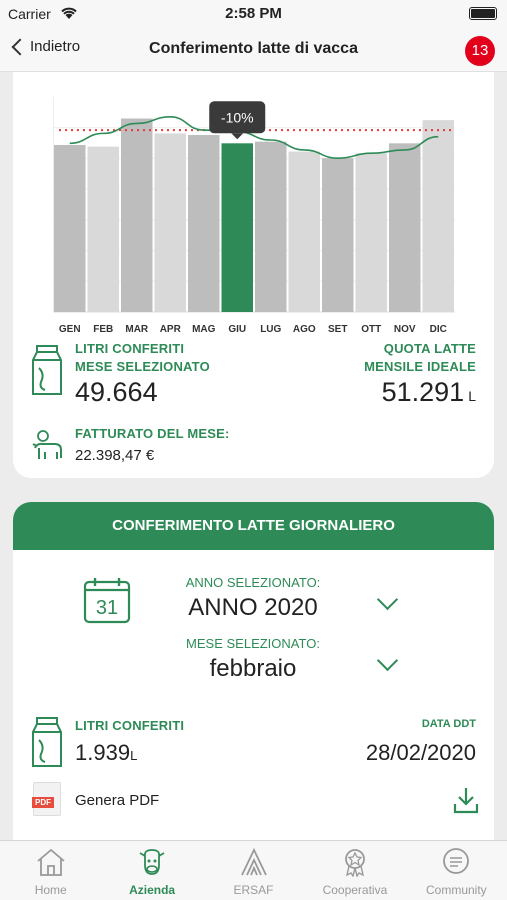  I want to click on x-tick-label: MAR, so click(137, 329).